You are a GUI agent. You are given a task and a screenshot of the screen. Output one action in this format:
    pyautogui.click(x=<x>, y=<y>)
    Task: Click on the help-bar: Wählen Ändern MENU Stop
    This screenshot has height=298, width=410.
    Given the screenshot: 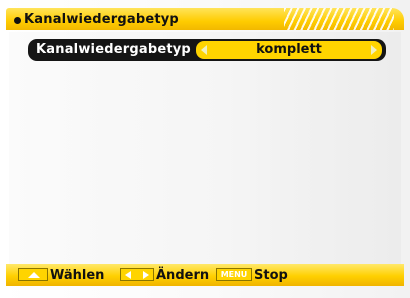 What is the action you would take?
    pyautogui.click(x=205, y=275)
    